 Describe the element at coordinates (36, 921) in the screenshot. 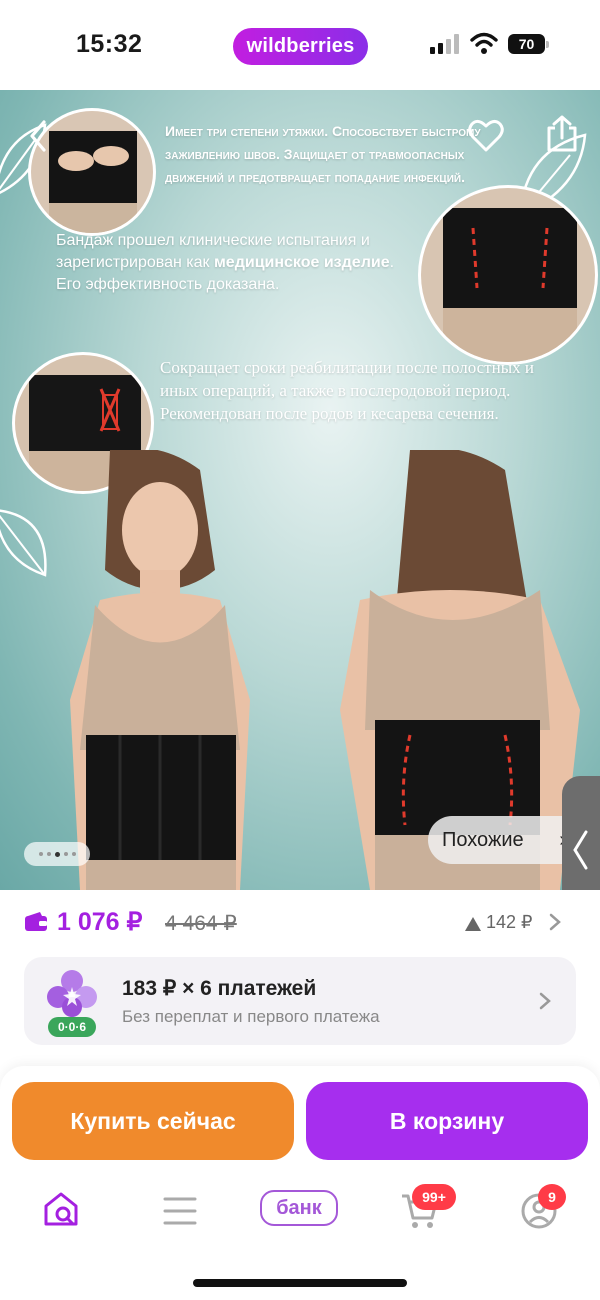

I see `wallet-icon` at that location.